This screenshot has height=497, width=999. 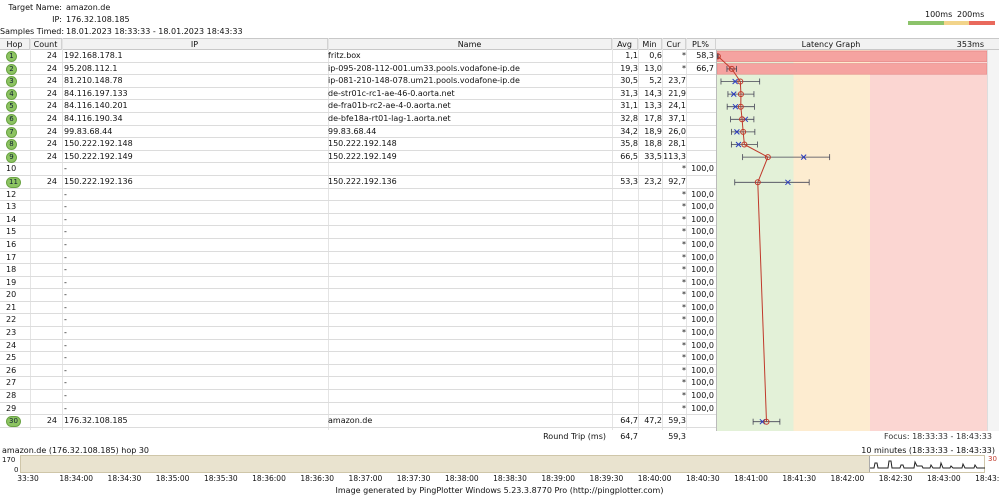 What do you see at coordinates (625, 44) in the screenshot?
I see `col-avg: Avg` at bounding box center [625, 44].